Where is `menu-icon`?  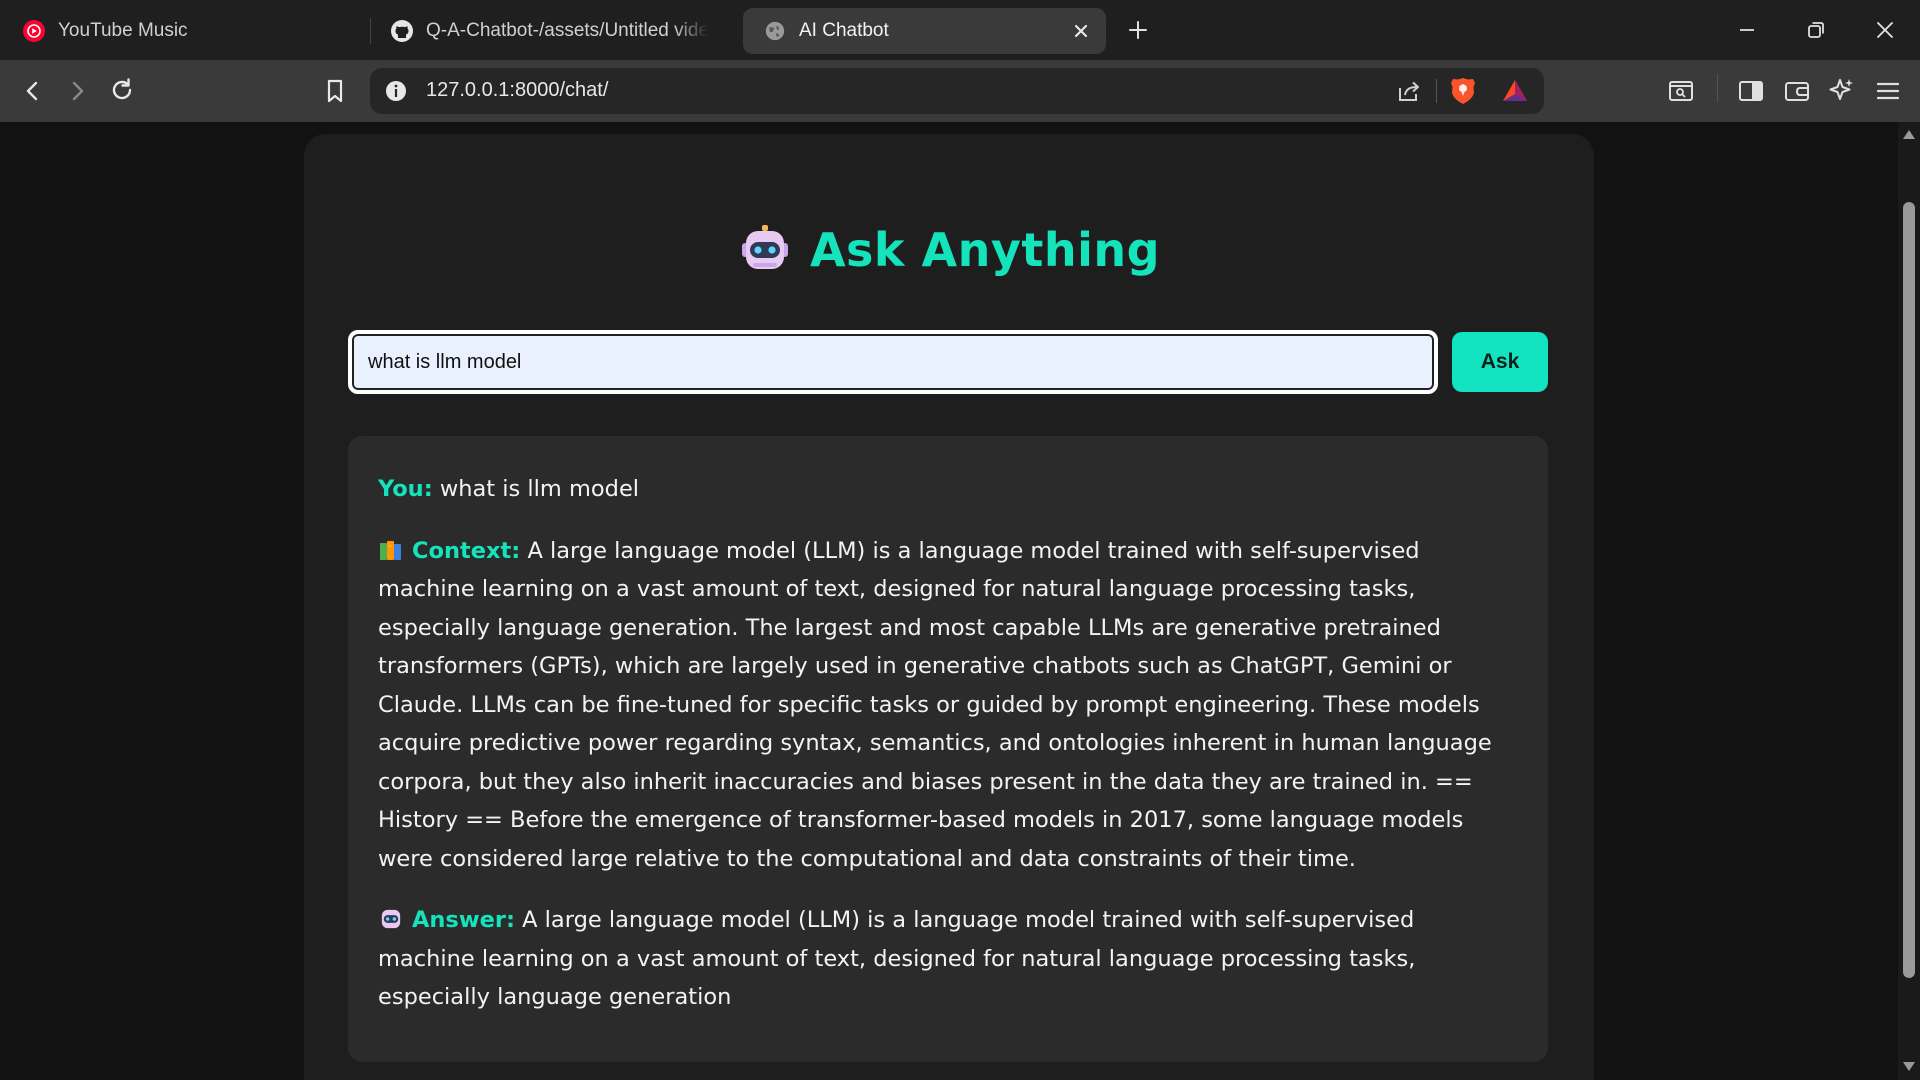
menu-icon is located at coordinates (1888, 91).